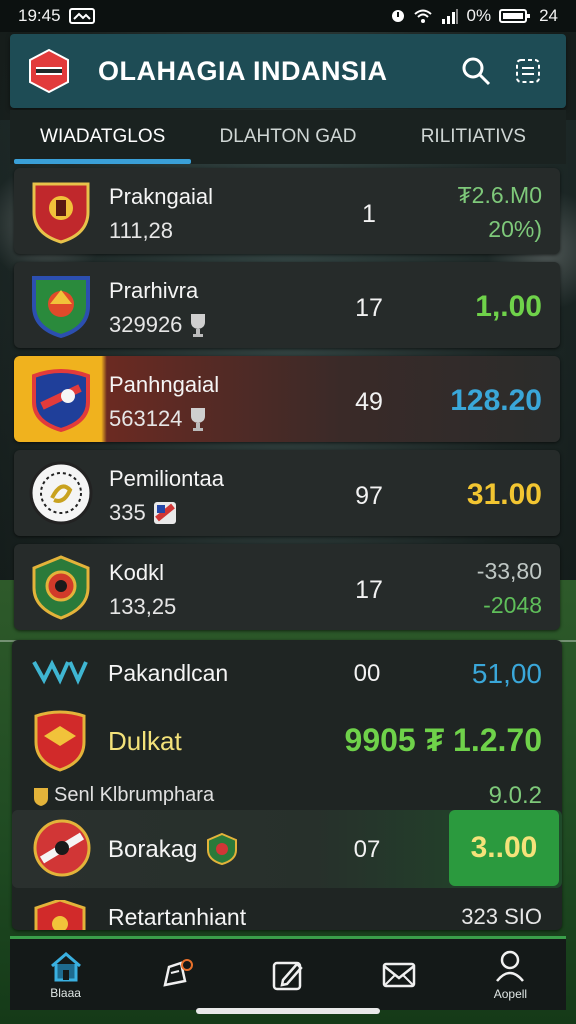 This screenshot has height=1024, width=576. What do you see at coordinates (449, 16) in the screenshot?
I see `signal-icon` at bounding box center [449, 16].